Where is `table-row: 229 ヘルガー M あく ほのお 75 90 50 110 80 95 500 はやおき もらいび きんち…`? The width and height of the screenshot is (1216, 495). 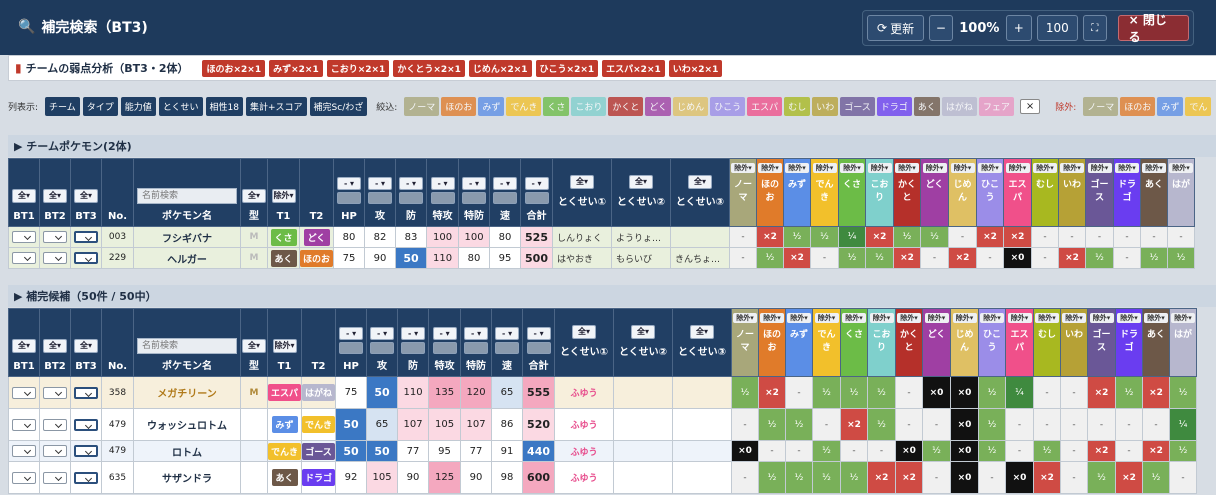 table-row: 229 ヘルガー M あく ほのお 75 90 50 110 80 95 500 はやおき もらいび きんち… is located at coordinates (602, 258).